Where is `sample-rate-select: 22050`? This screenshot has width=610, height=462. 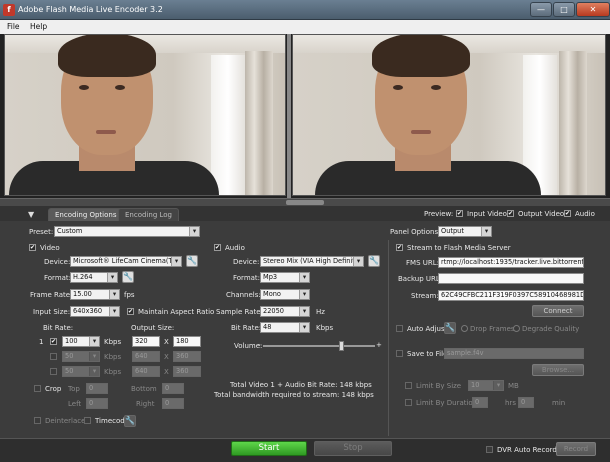 sample-rate-select: 22050 is located at coordinates (285, 311).